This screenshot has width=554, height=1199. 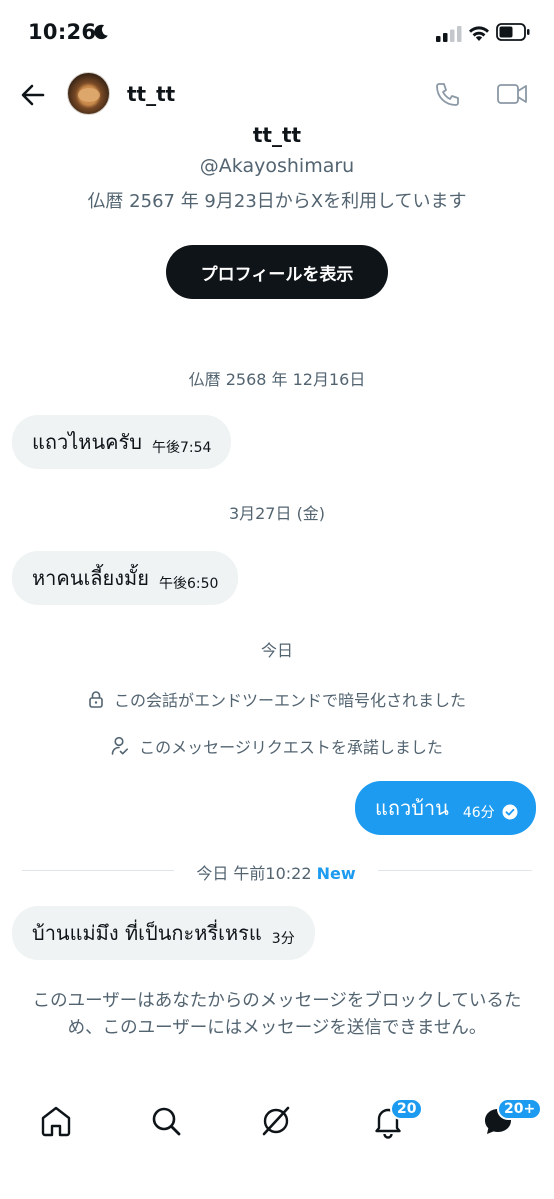 What do you see at coordinates (510, 812) in the screenshot?
I see `read-check-icon` at bounding box center [510, 812].